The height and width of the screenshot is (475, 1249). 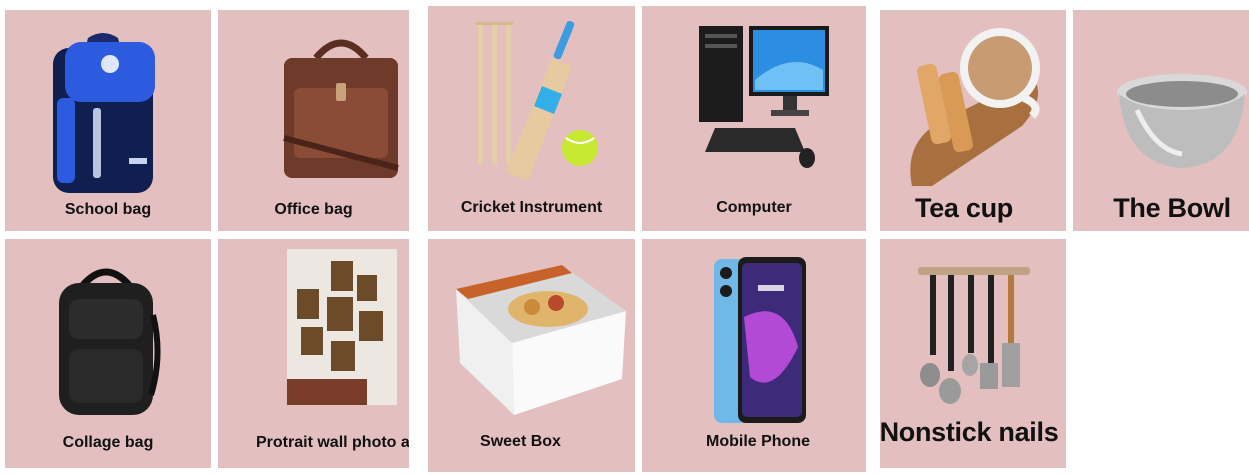 What do you see at coordinates (760, 340) in the screenshot?
I see `mobile-phone-icon` at bounding box center [760, 340].